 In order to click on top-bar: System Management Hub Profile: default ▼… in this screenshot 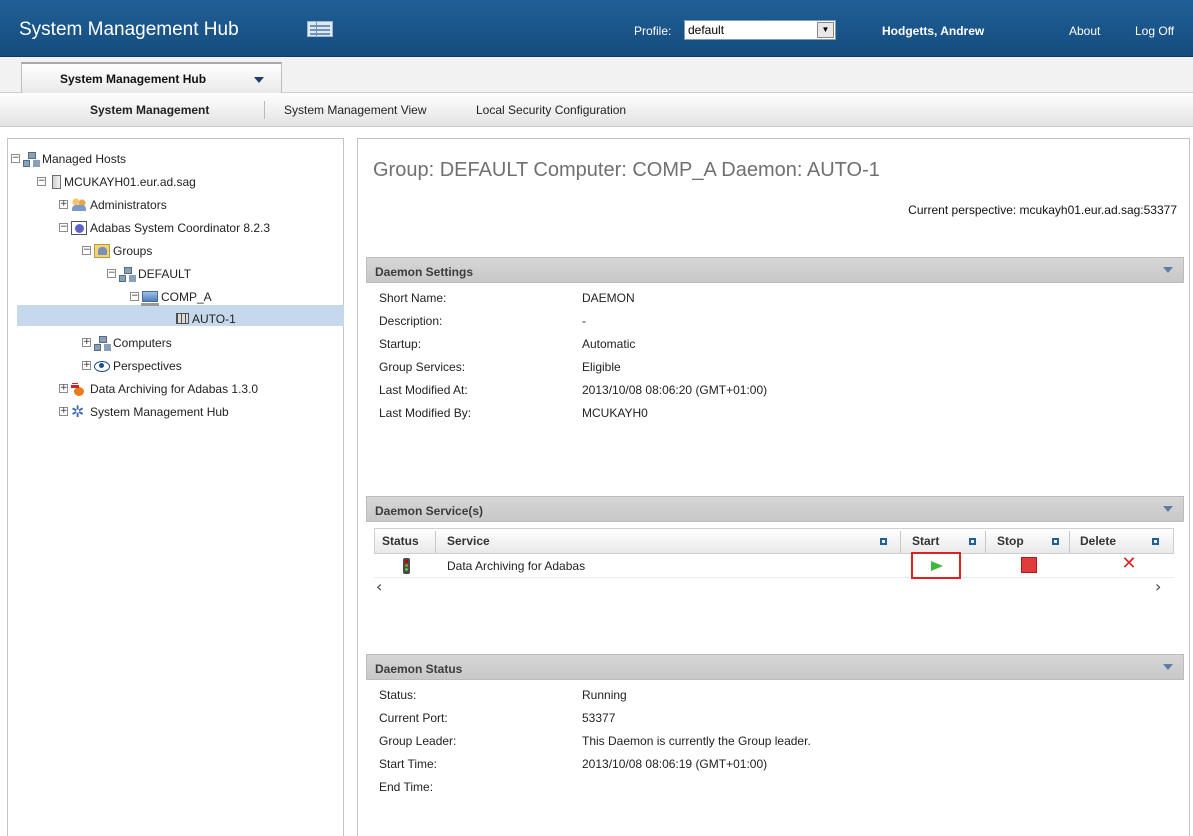, I will do `click(596, 28)`.